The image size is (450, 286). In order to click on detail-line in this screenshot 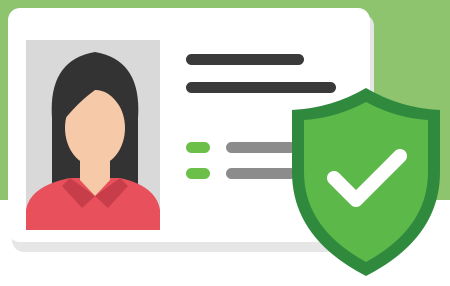, I will do `click(261, 87)`.